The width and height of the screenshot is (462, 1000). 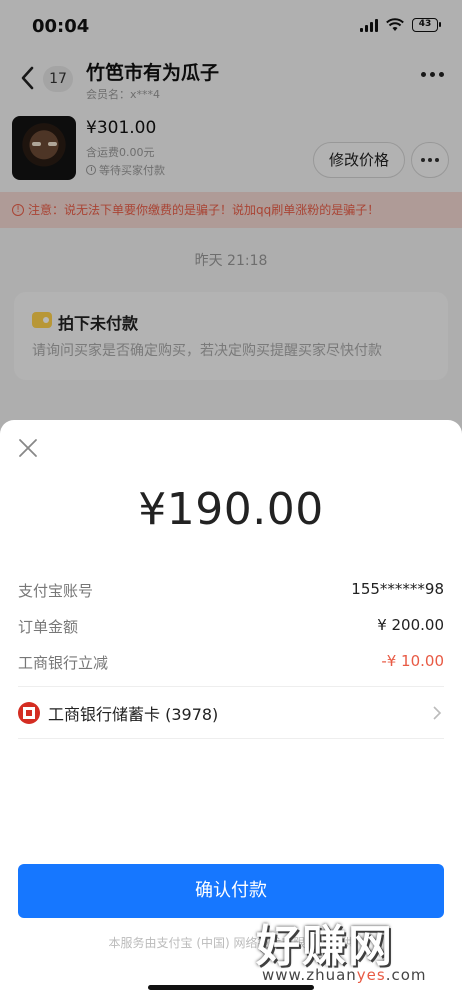 What do you see at coordinates (231, 591) in the screenshot?
I see `alipay-account-row: 支付宝账号 155******98` at bounding box center [231, 591].